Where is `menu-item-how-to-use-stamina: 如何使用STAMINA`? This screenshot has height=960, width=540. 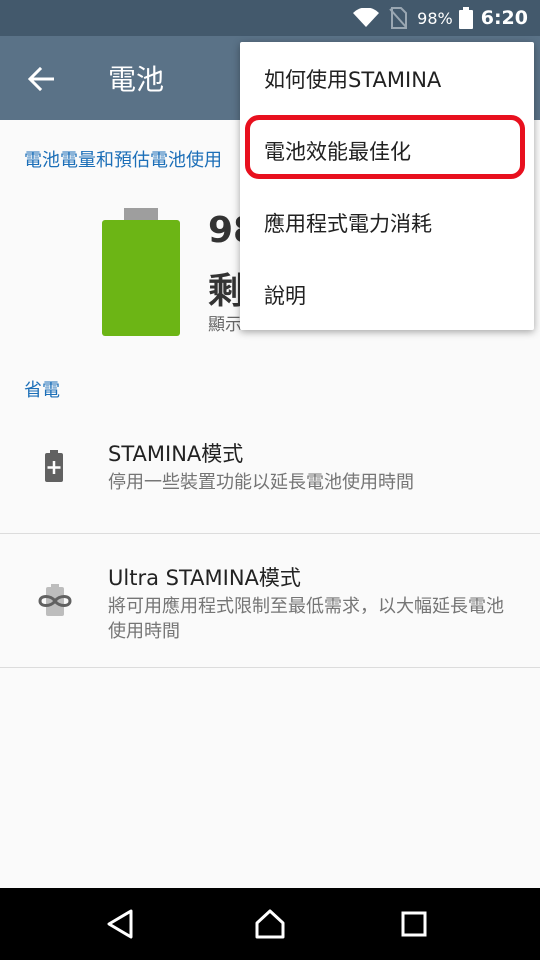 menu-item-how-to-use-stamina: 如何使用STAMINA is located at coordinates (387, 78).